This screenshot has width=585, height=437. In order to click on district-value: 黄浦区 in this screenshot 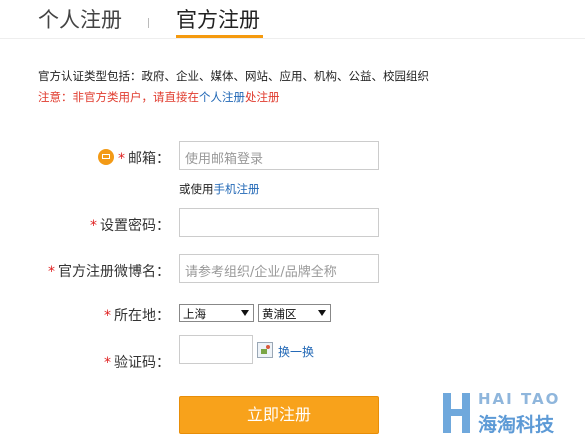, I will do `click(279, 314)`.